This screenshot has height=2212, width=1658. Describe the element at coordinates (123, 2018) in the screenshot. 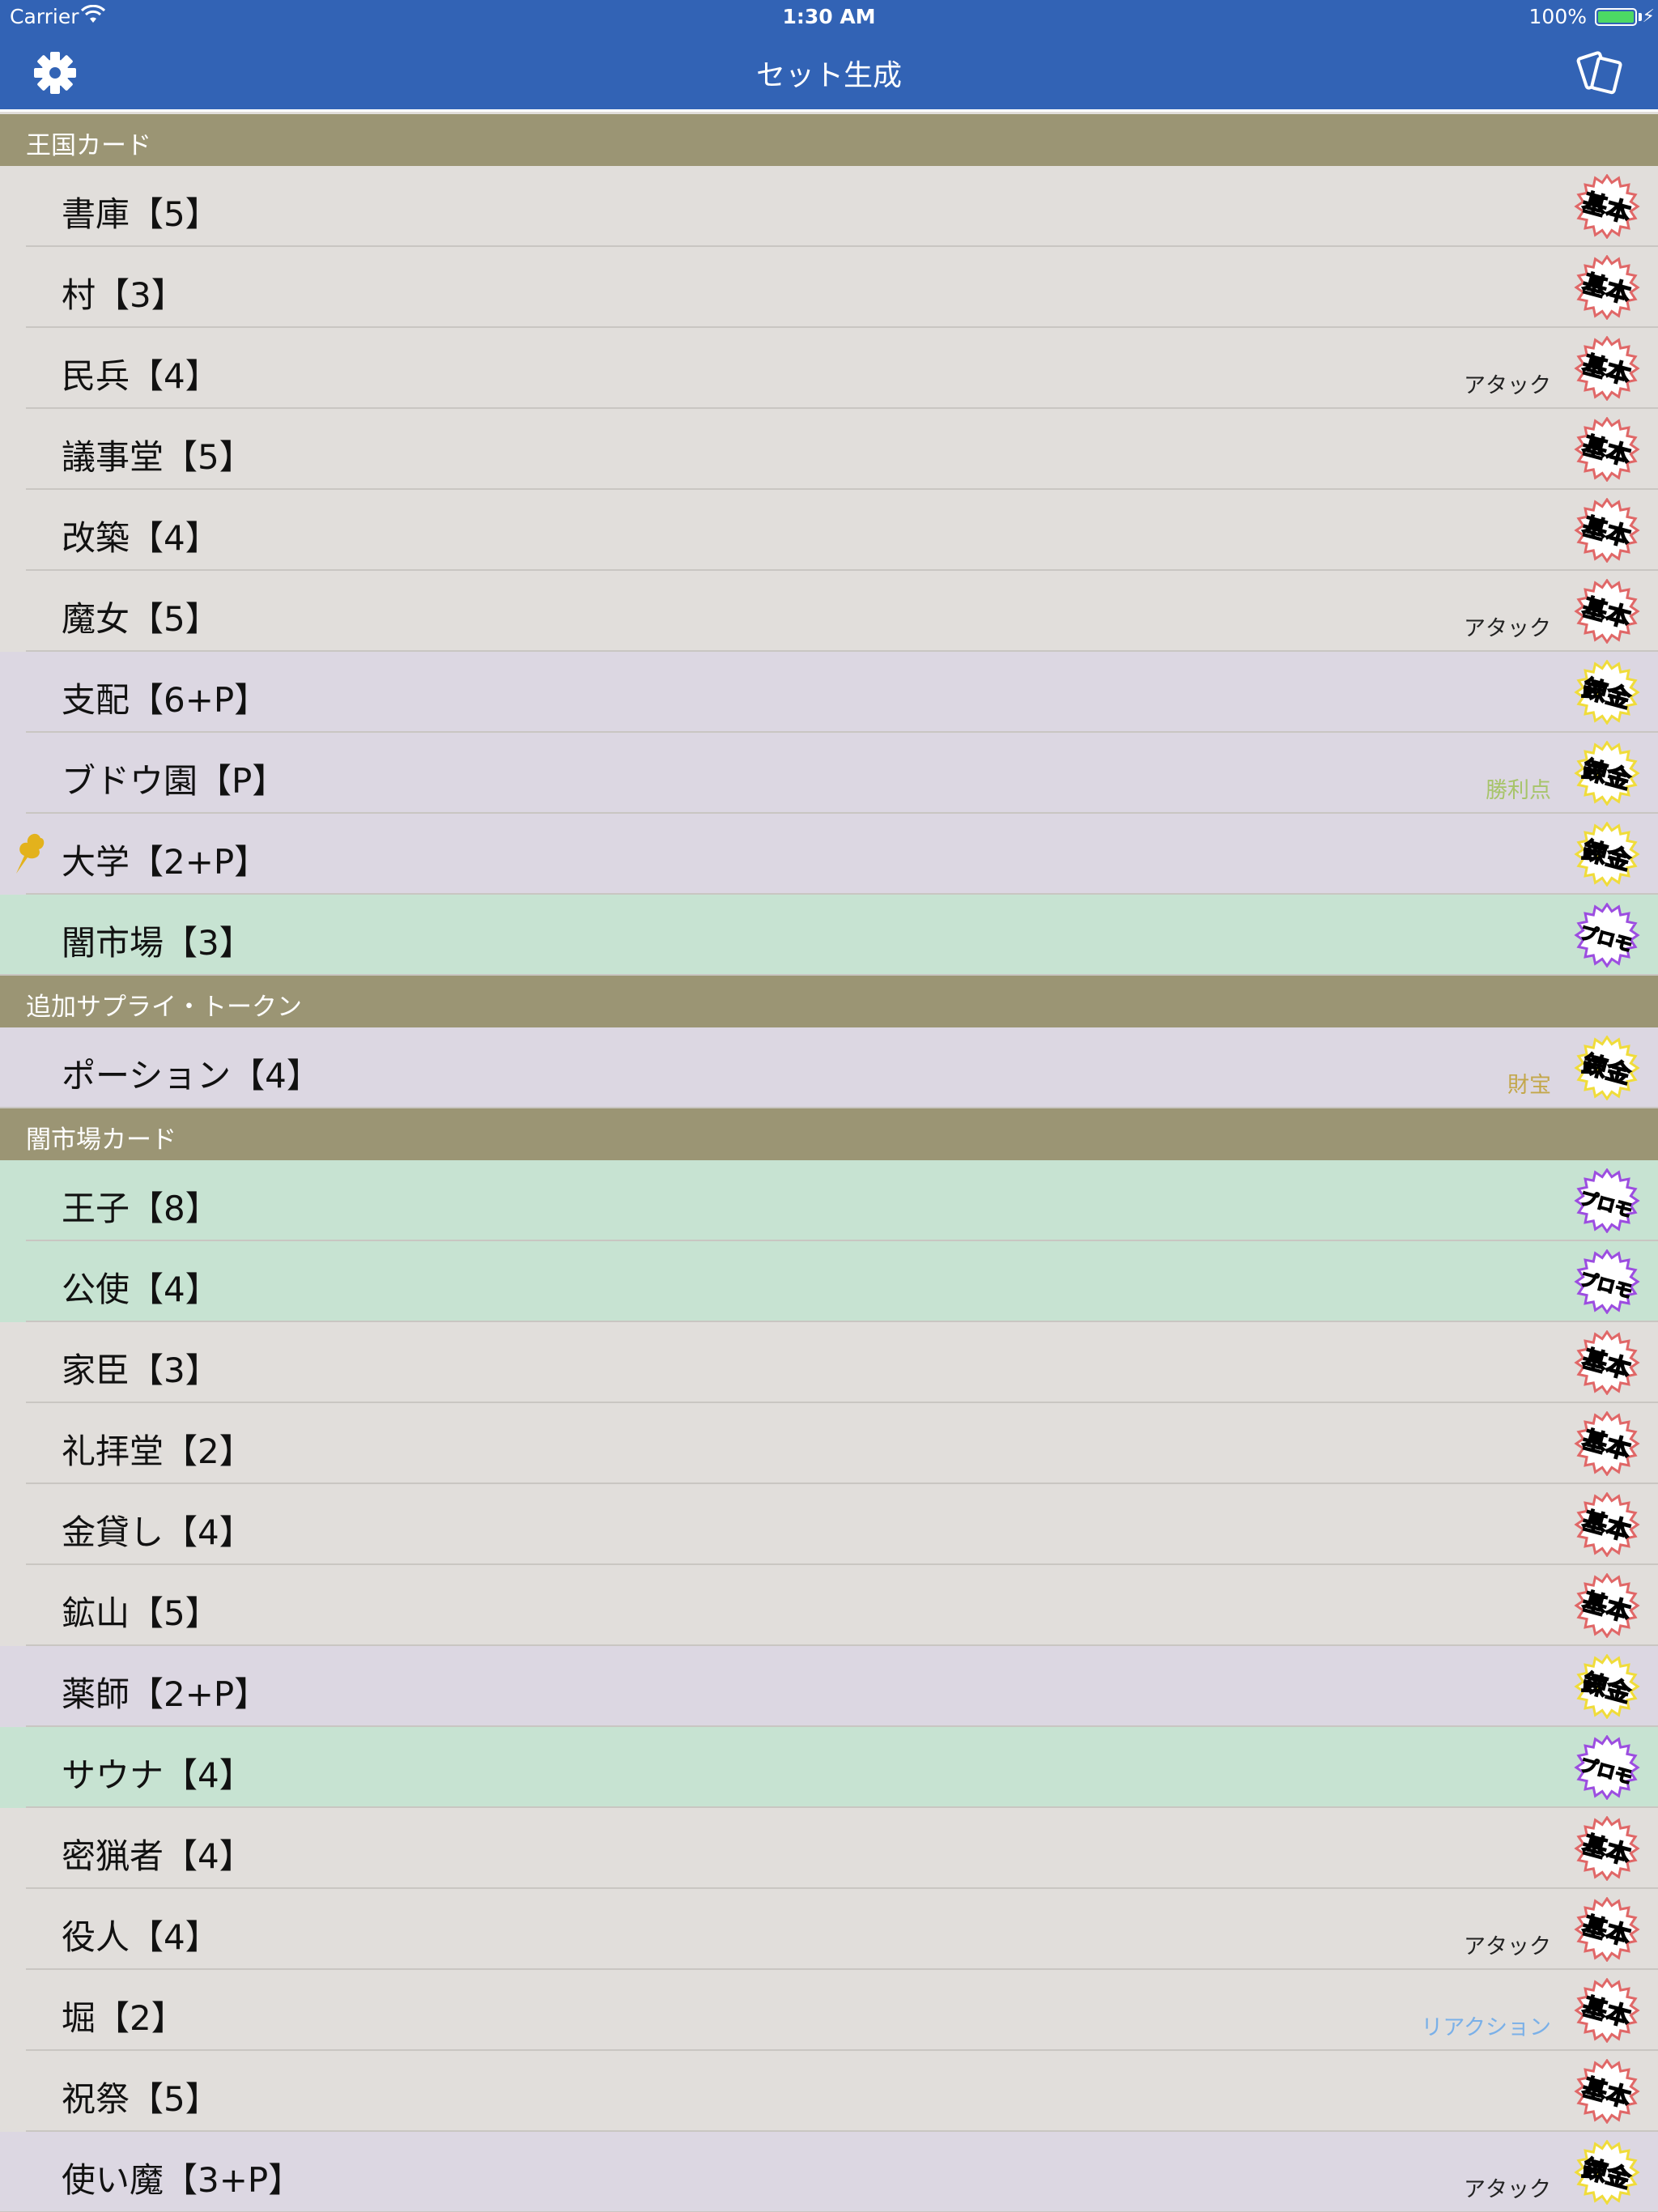

I see `card-name: 堀【2】` at that location.